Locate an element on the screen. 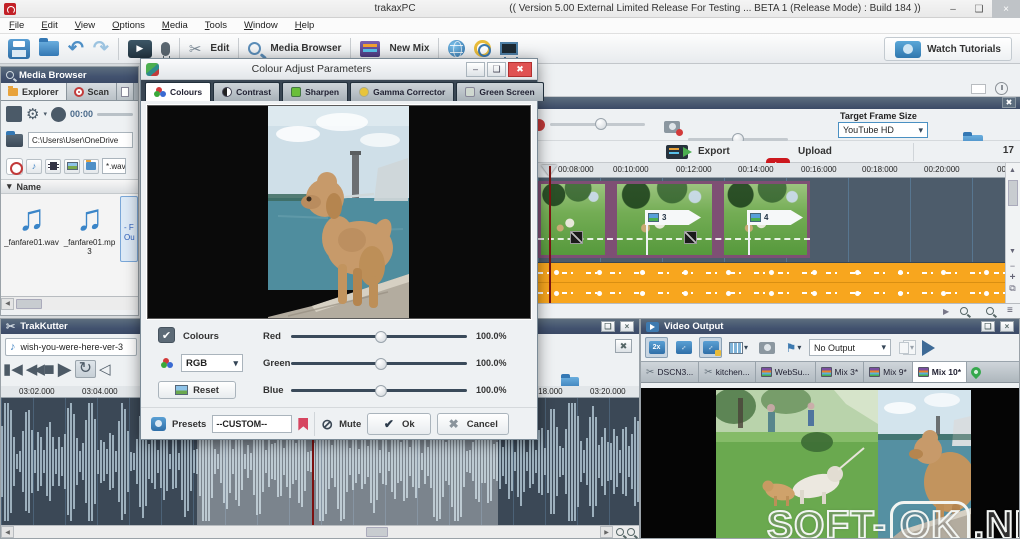 The image size is (1020, 539). bookmark-icon is located at coordinates (303, 424).